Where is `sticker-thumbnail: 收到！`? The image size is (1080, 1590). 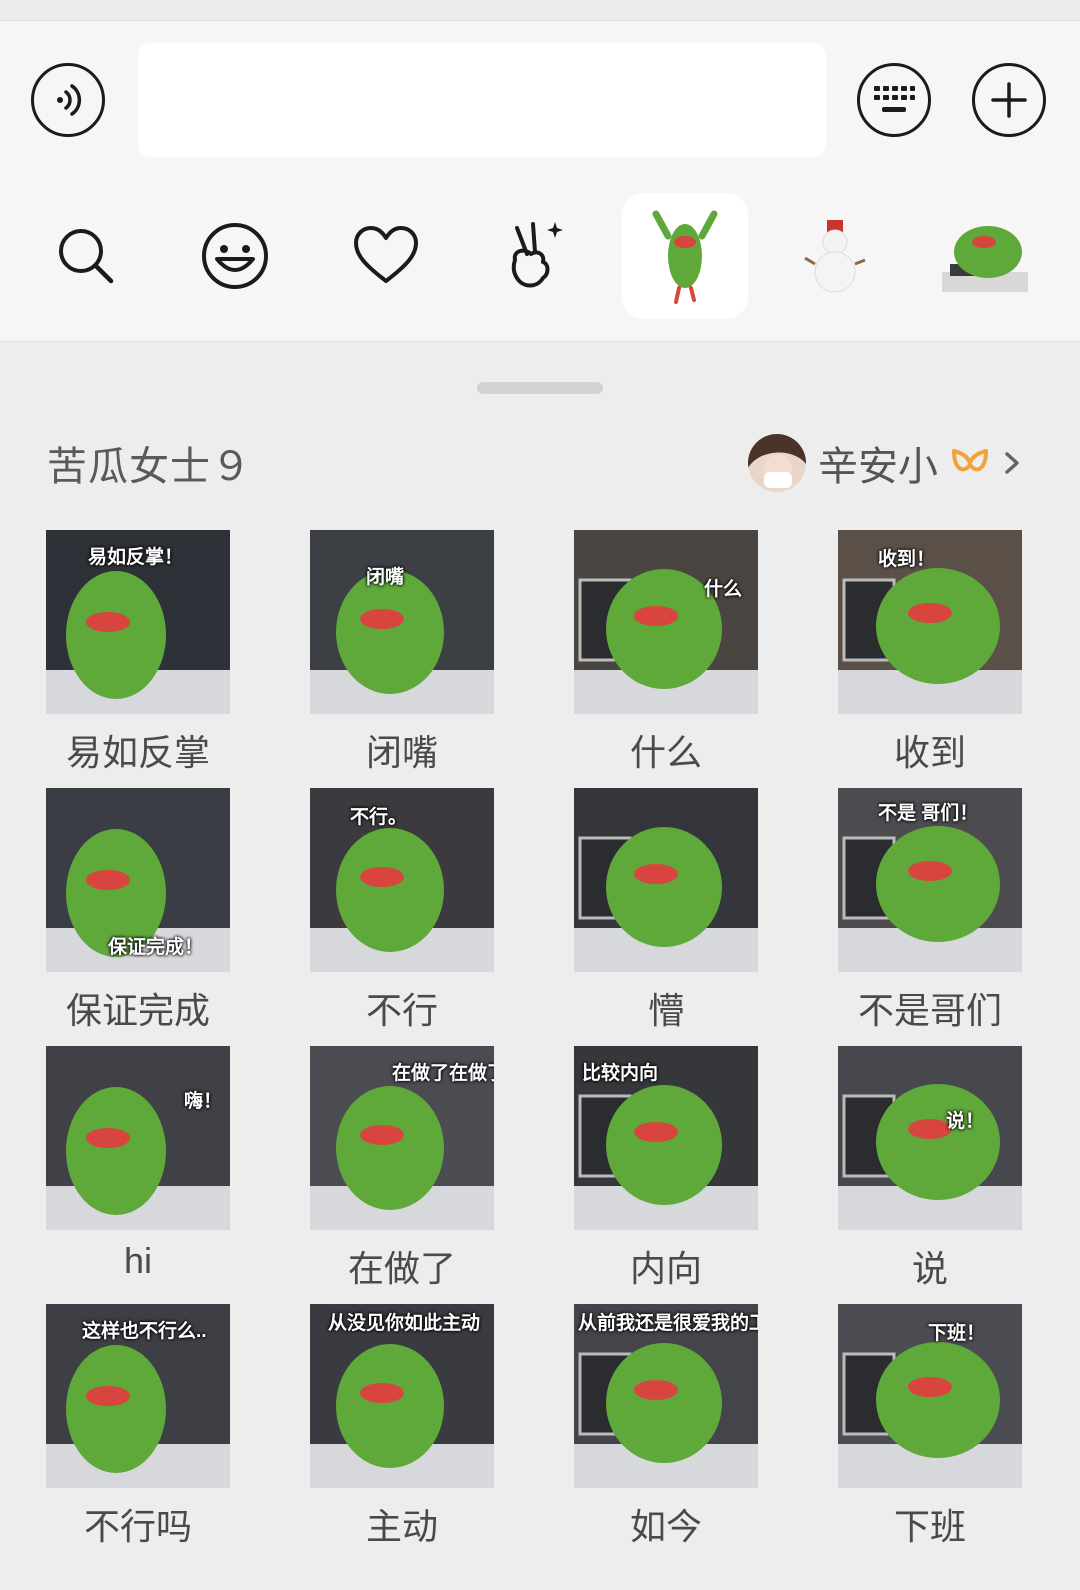 sticker-thumbnail: 收到！ is located at coordinates (930, 622).